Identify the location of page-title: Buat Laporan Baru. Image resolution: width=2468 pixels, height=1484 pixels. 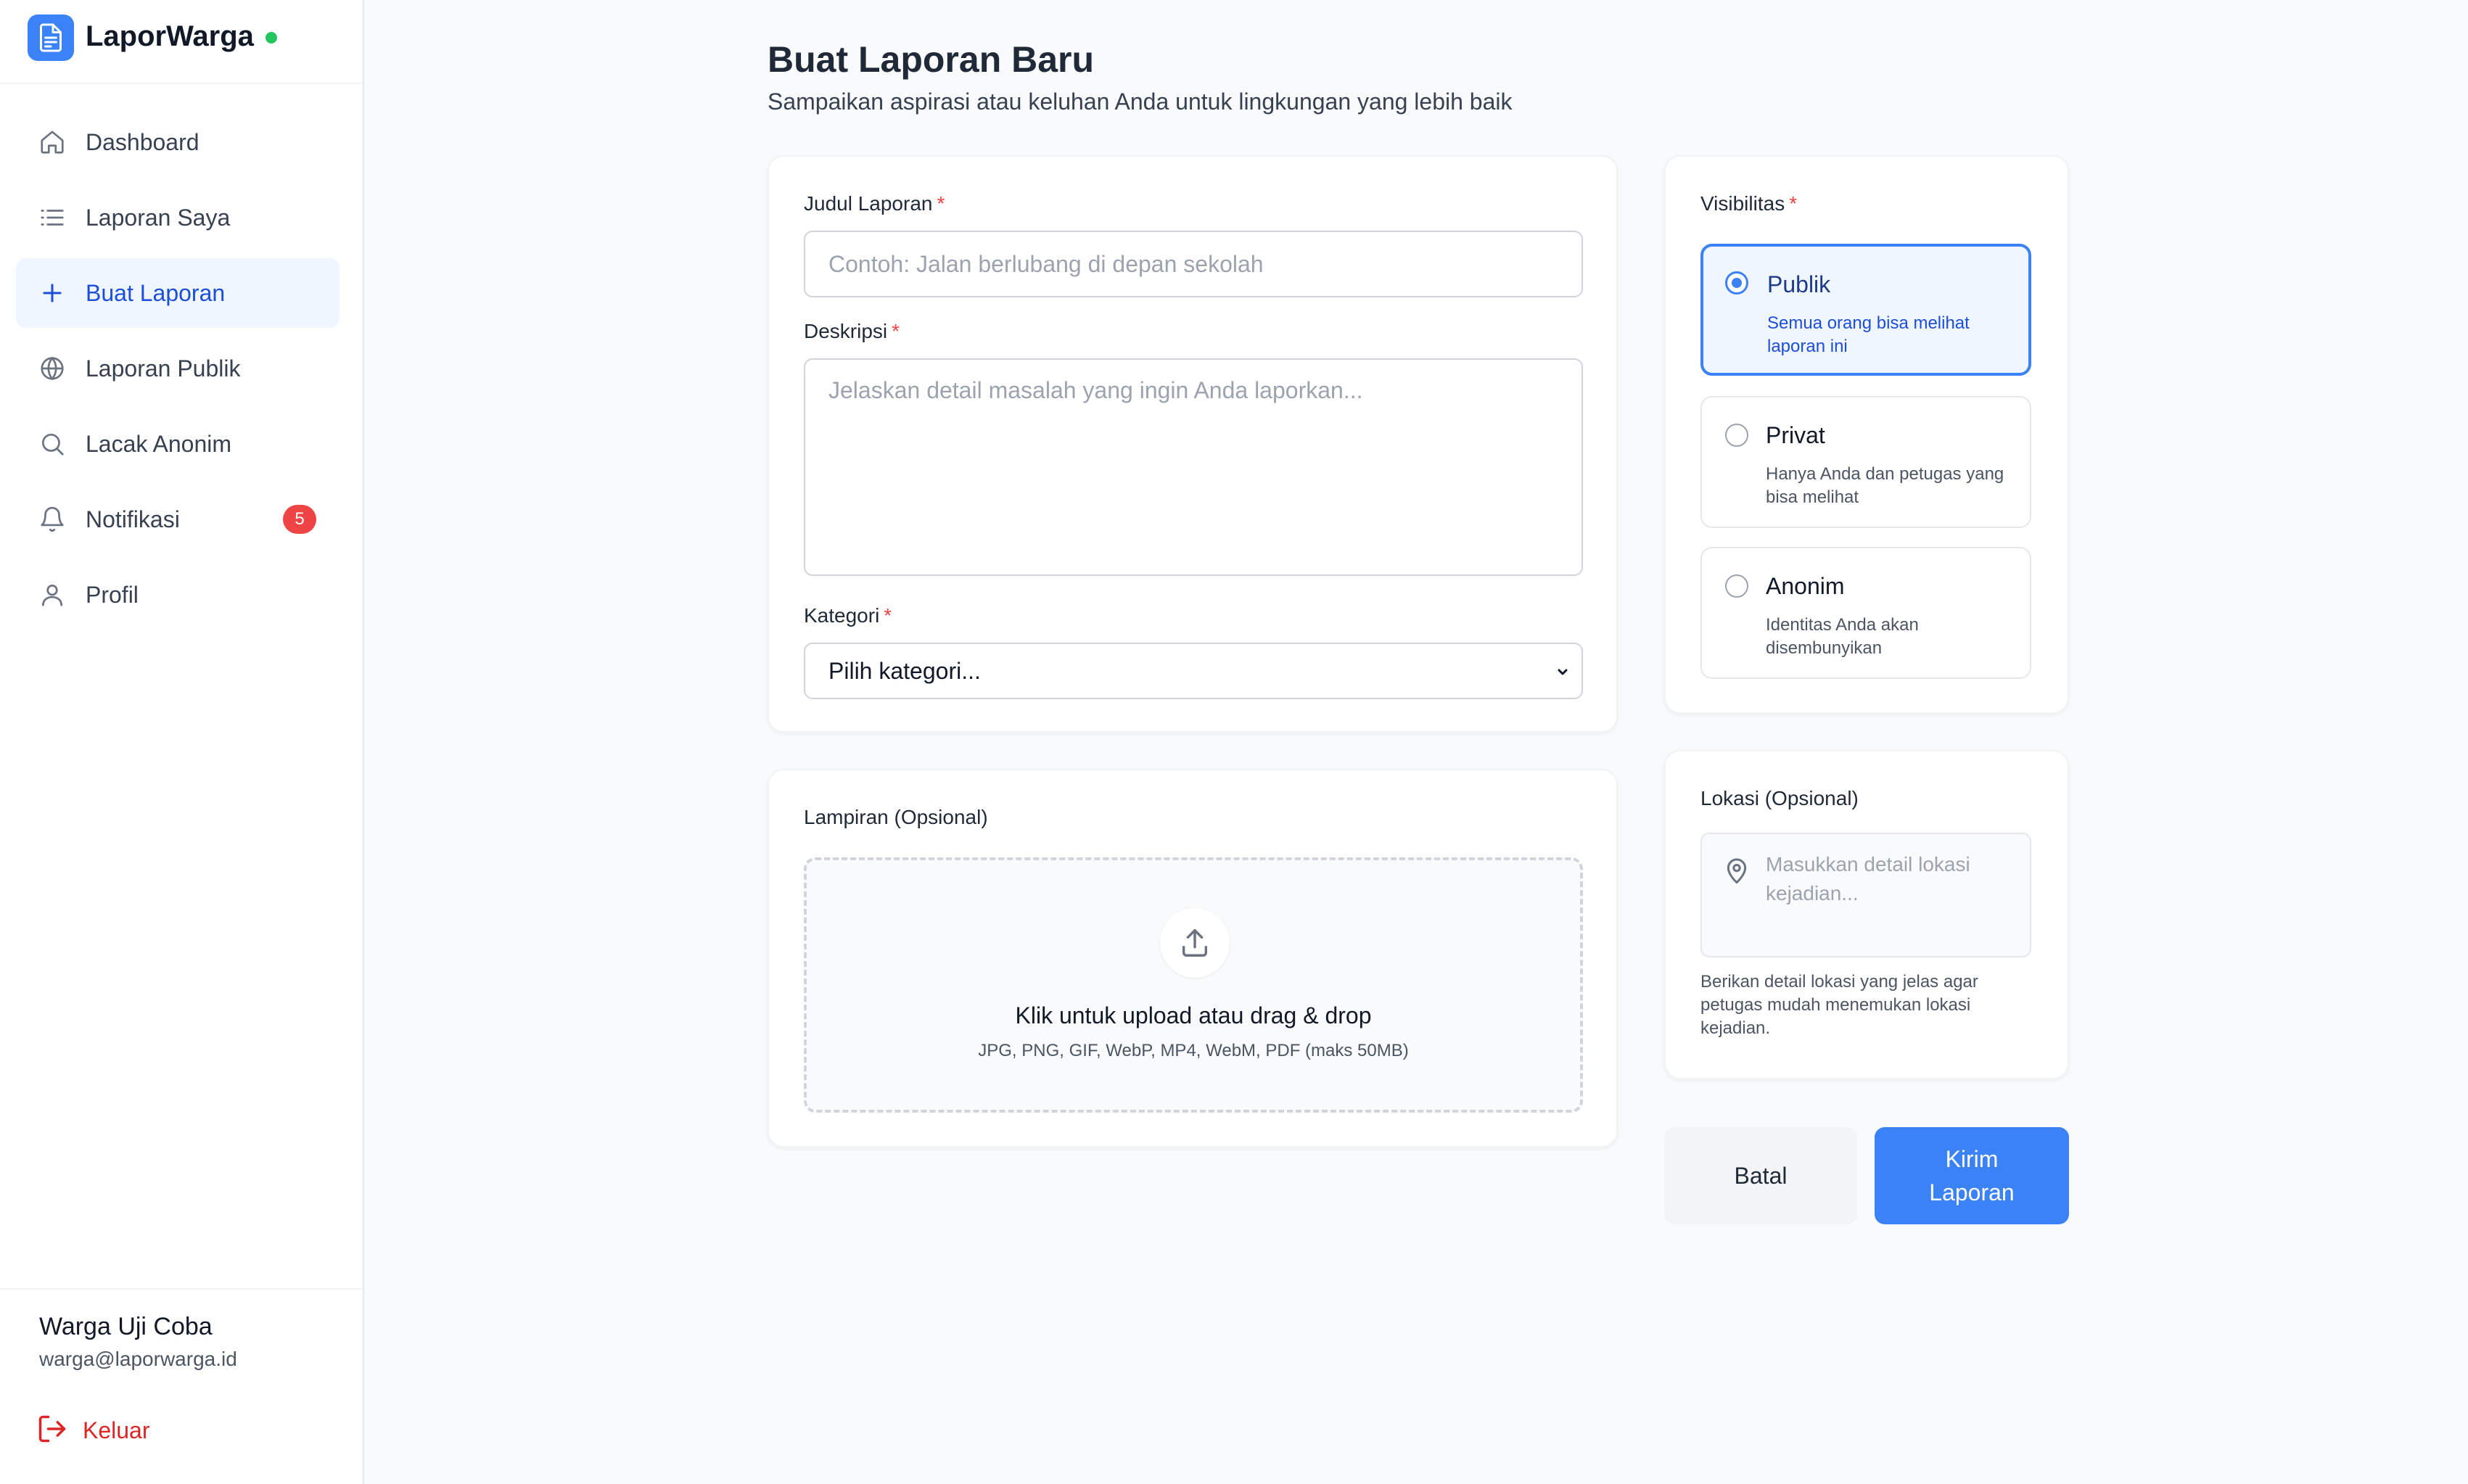
(931, 59).